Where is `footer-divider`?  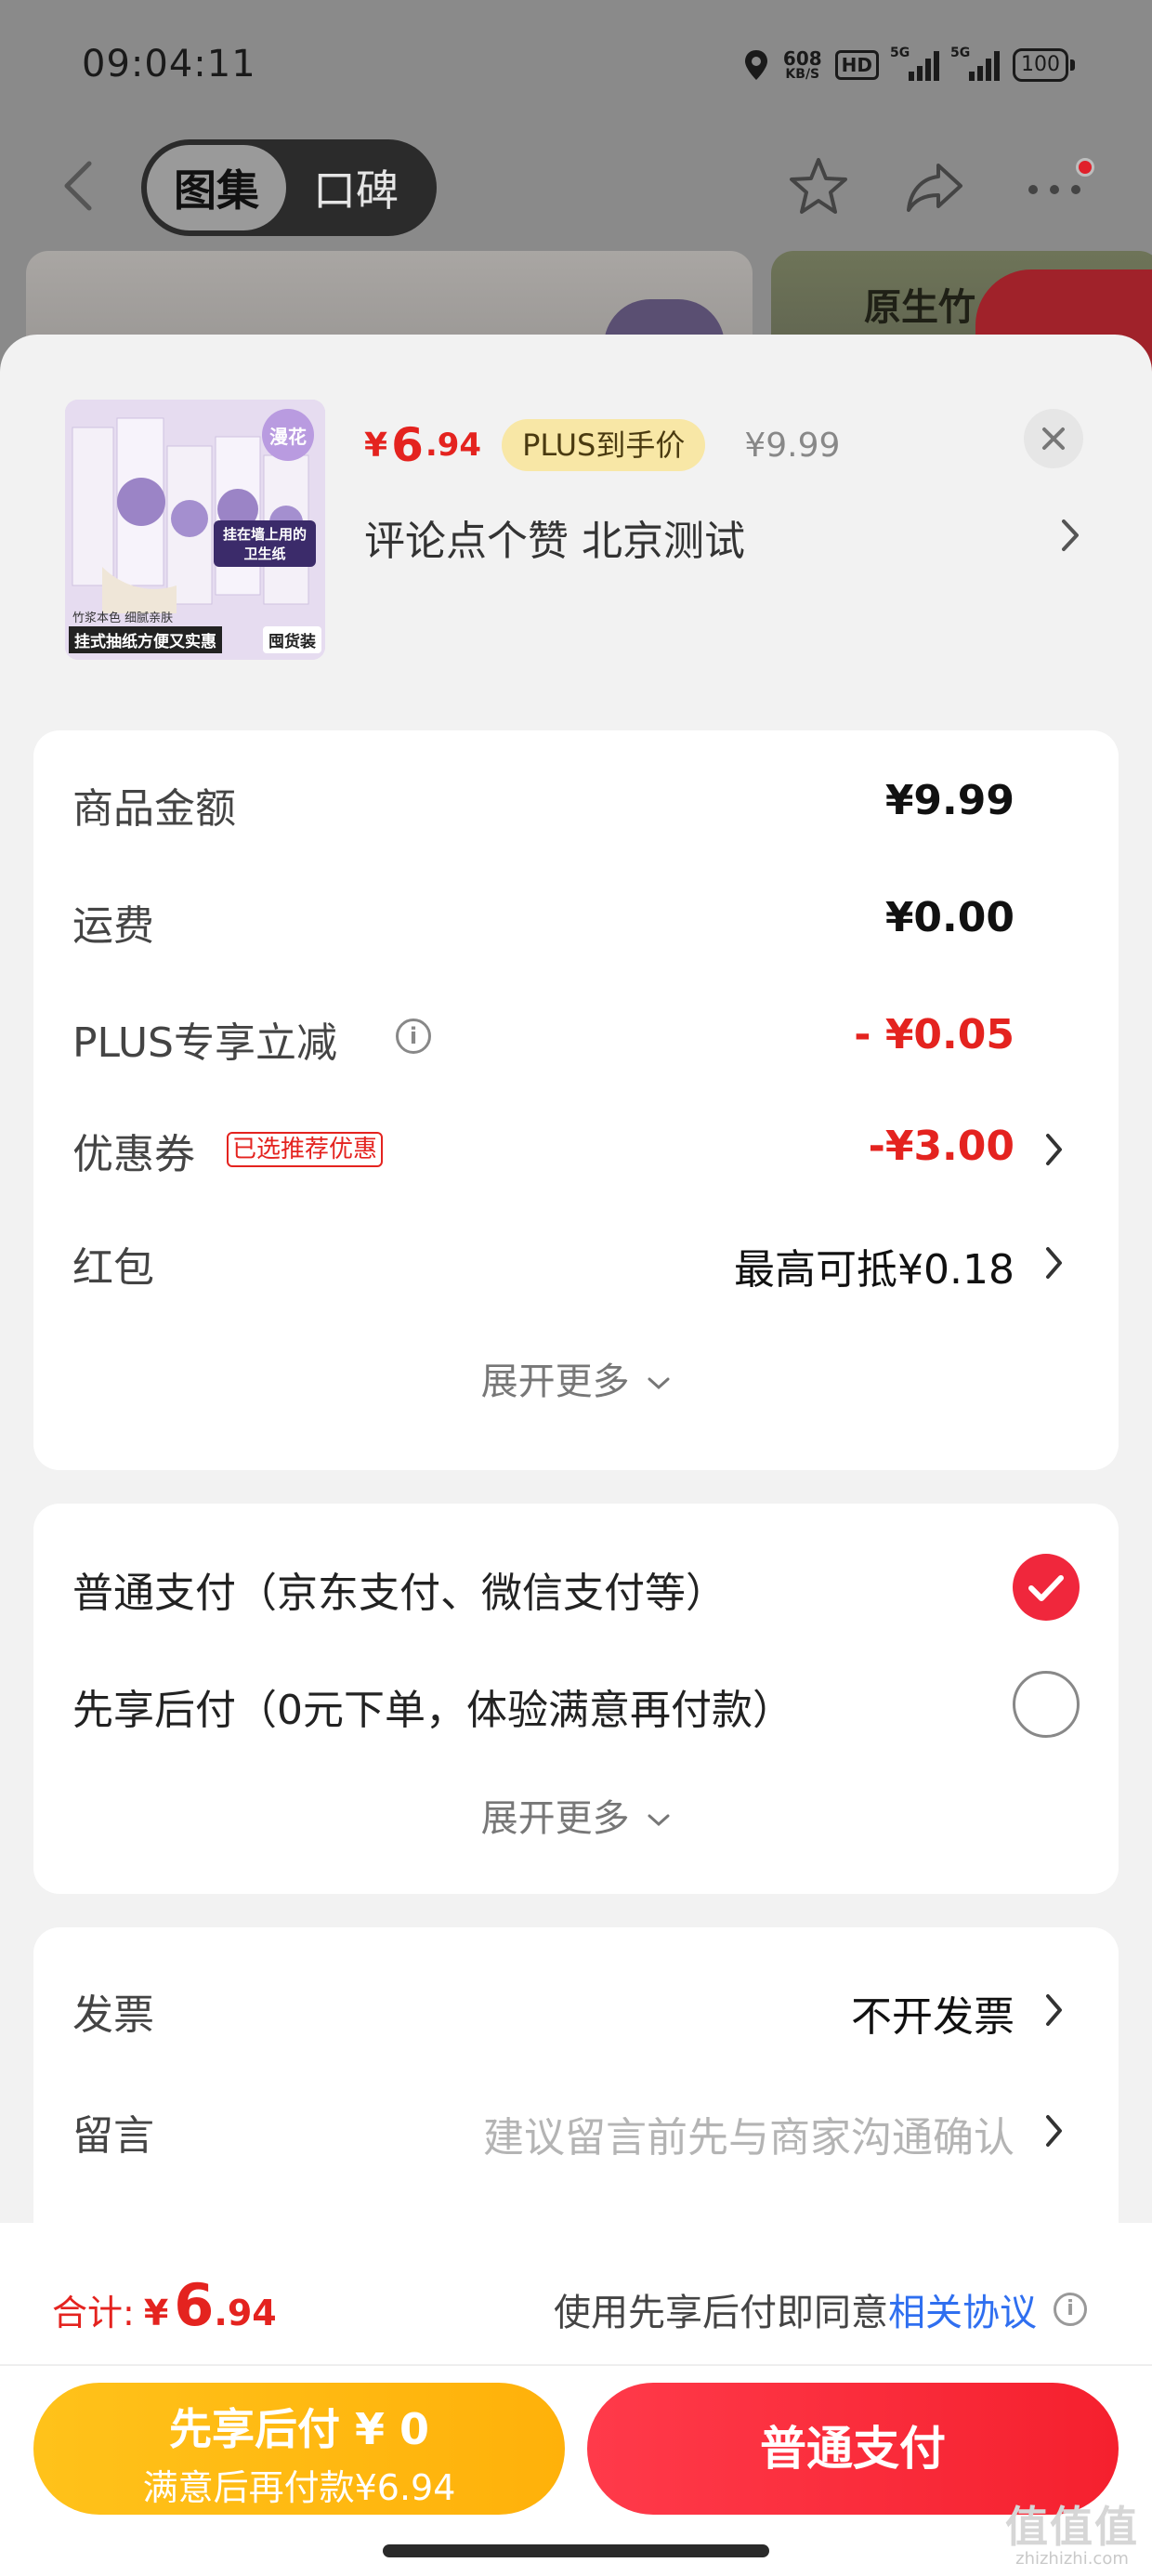
footer-divider is located at coordinates (576, 2365).